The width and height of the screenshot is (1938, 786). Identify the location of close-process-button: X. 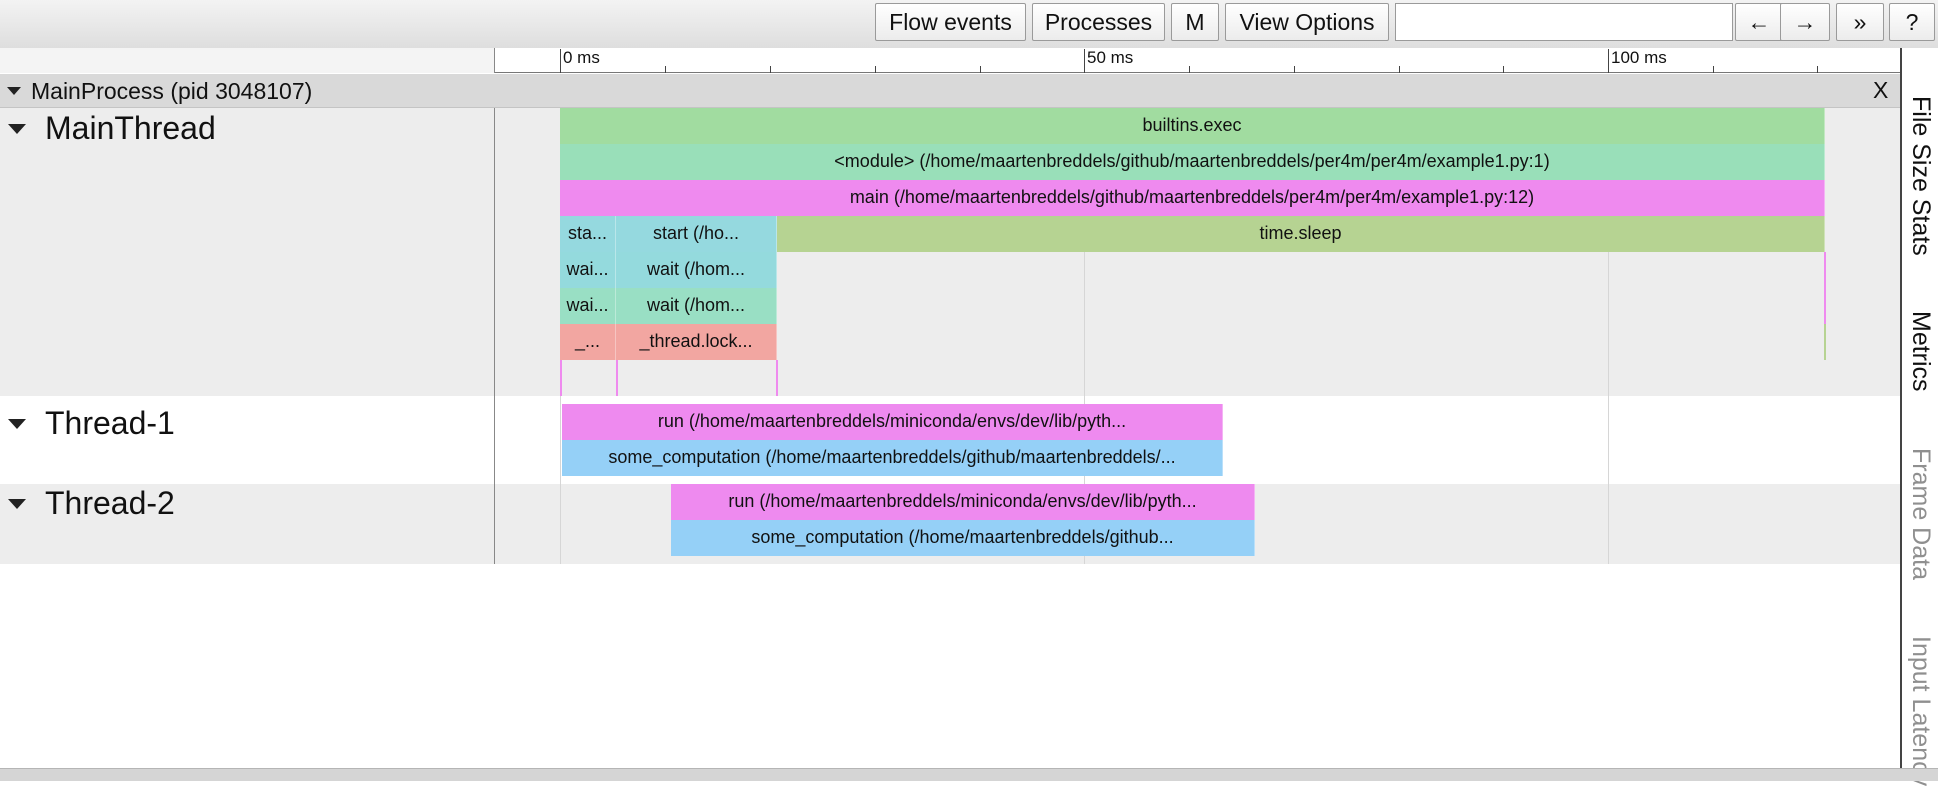
(1880, 90).